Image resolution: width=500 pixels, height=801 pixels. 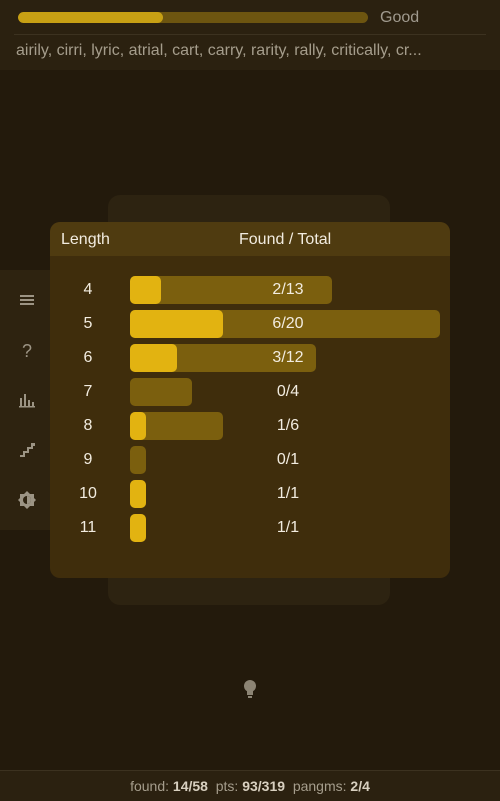 I want to click on row-count: 0/4, so click(x=288, y=391).